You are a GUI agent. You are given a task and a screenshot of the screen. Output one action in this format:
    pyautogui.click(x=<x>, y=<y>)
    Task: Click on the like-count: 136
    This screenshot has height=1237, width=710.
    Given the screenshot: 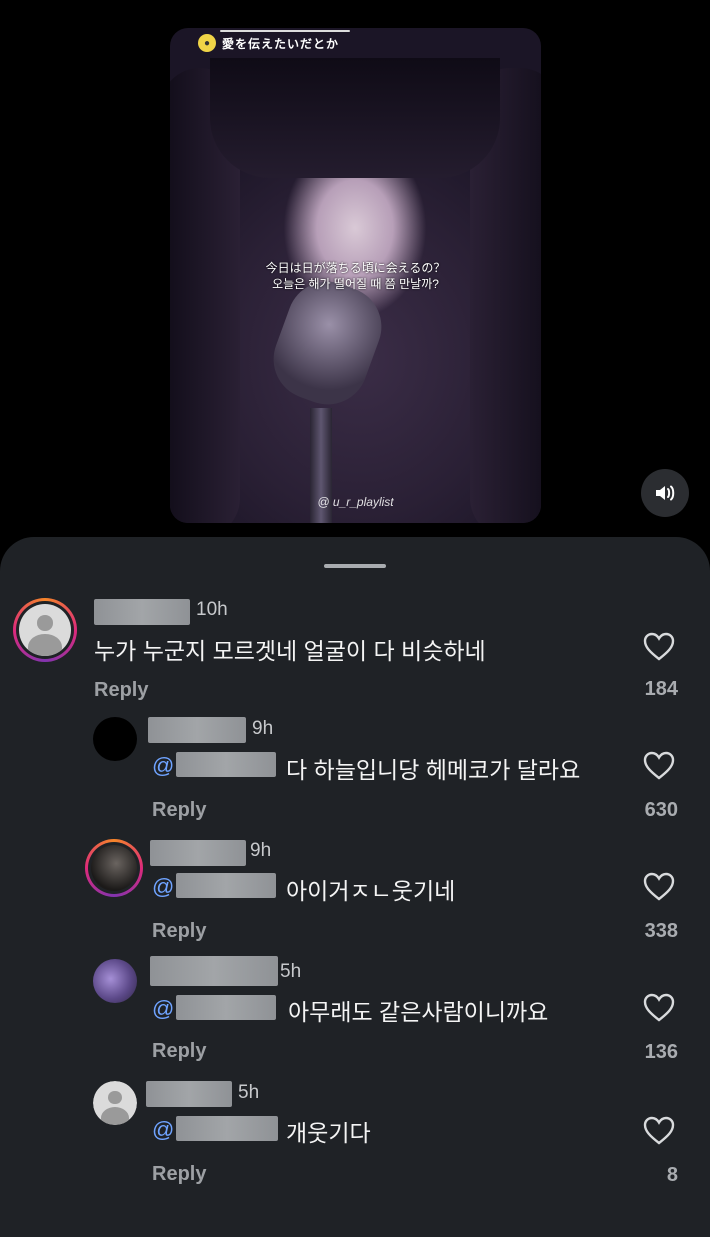 What is the action you would take?
    pyautogui.click(x=661, y=1052)
    